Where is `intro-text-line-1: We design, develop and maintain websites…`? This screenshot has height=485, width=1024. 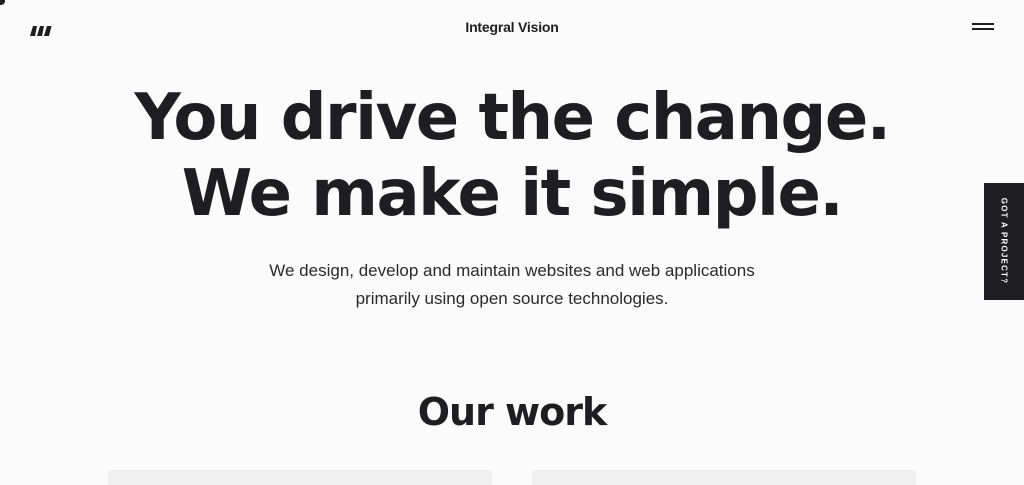
intro-text-line-1: We design, develop and maintain websites… is located at coordinates (512, 270).